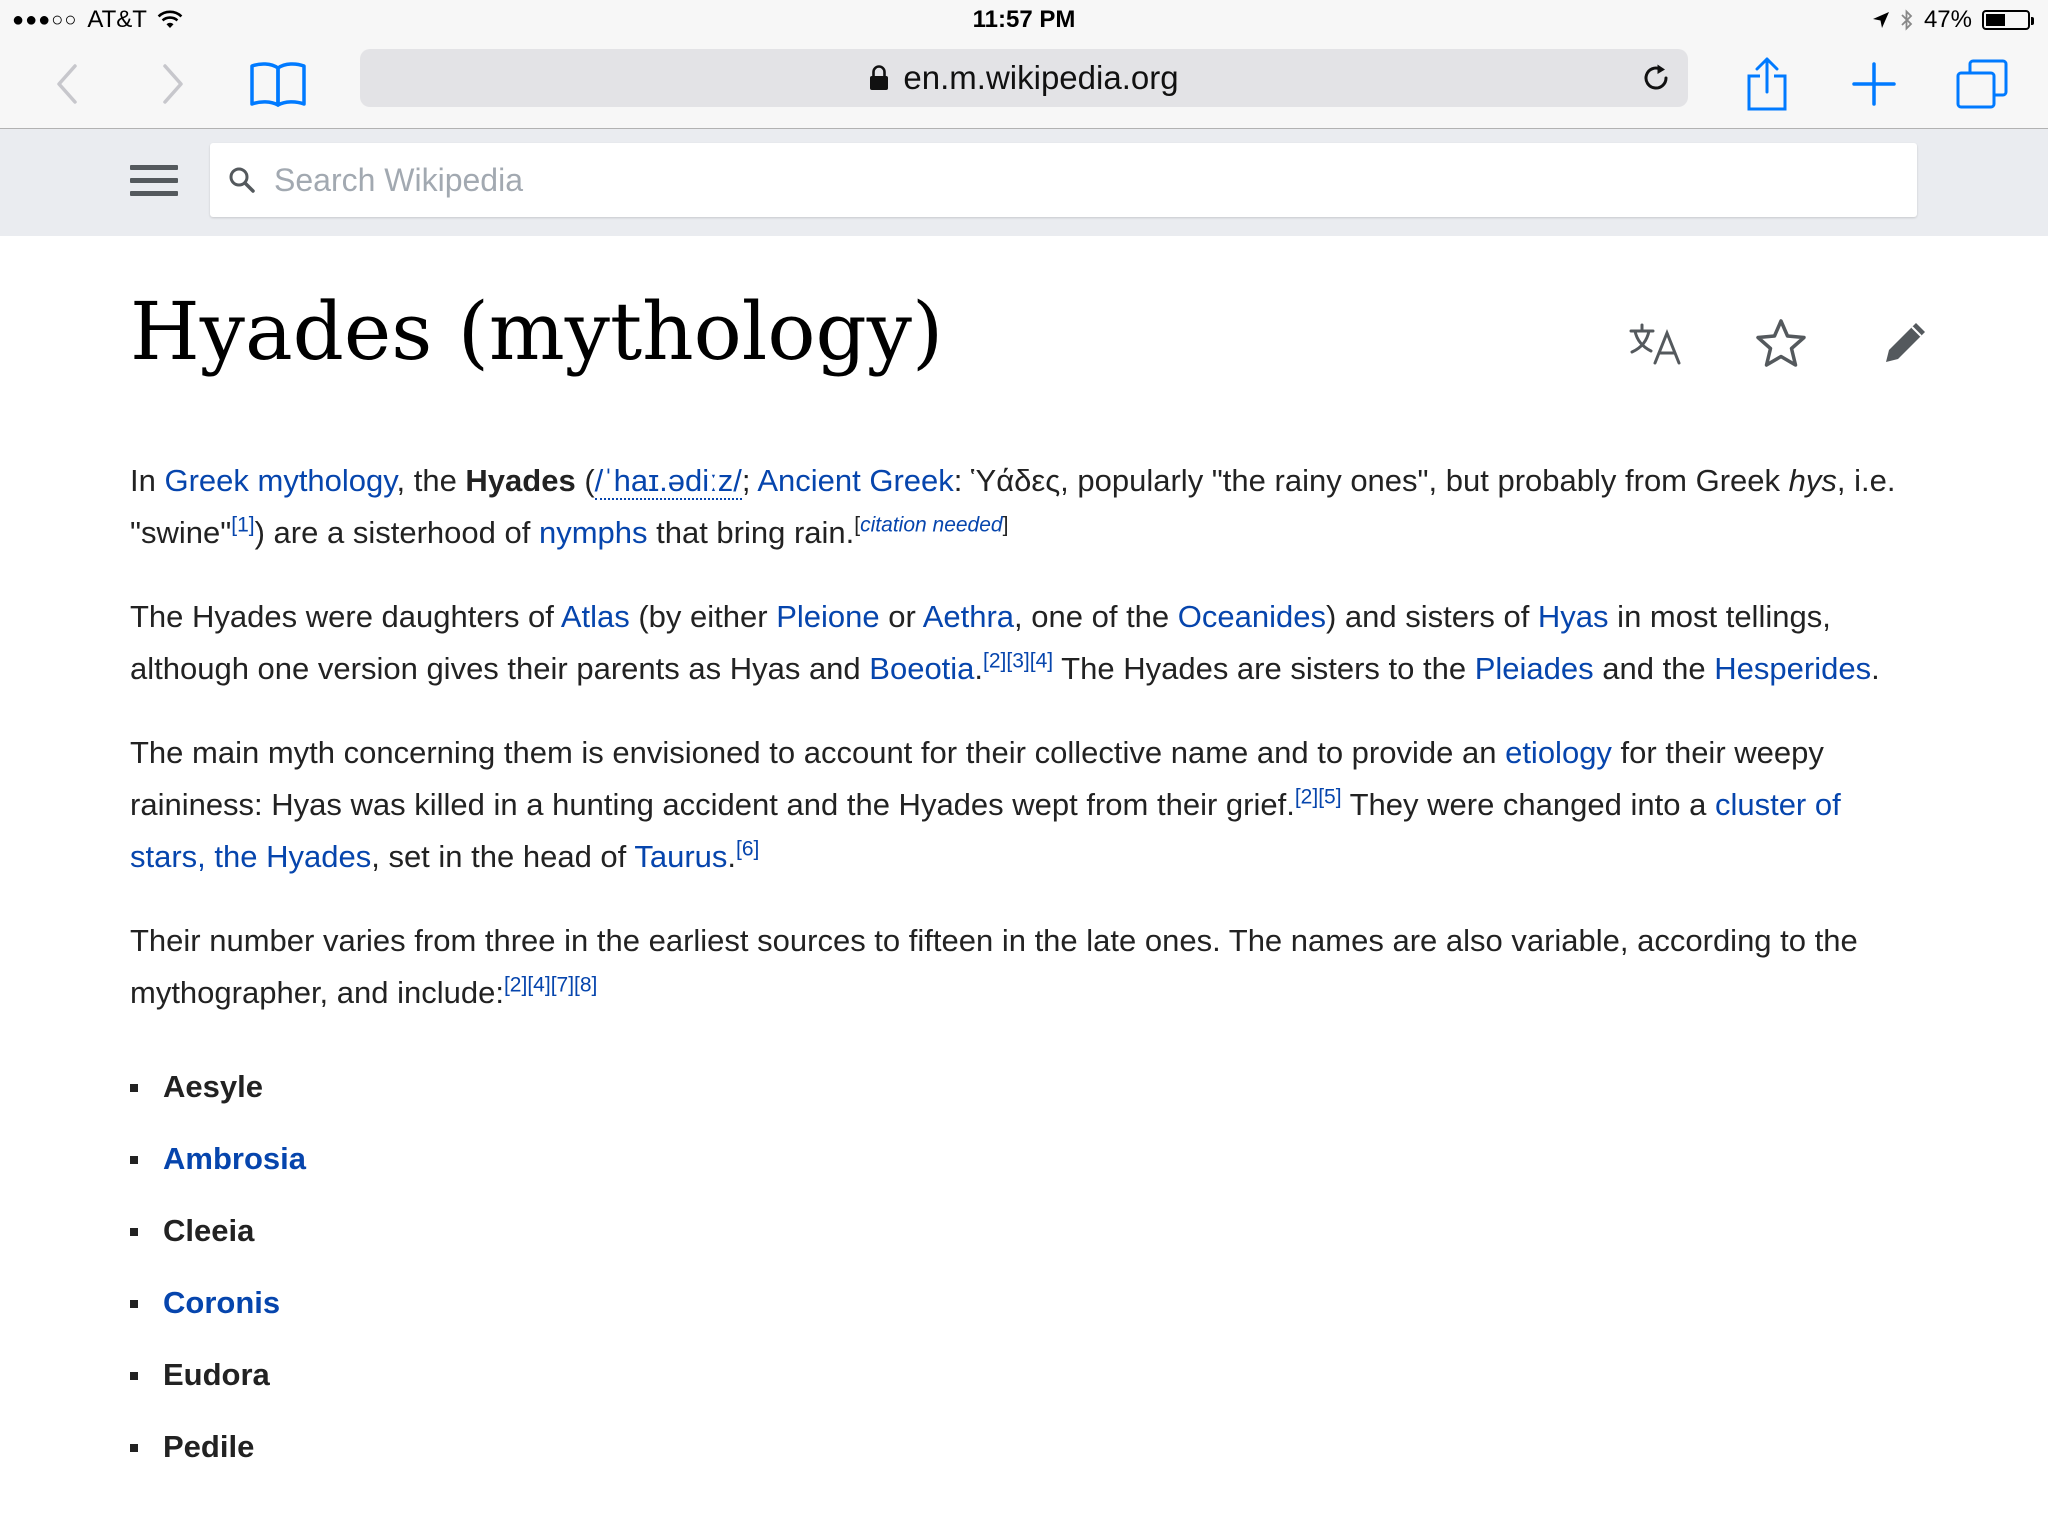 This screenshot has width=2048, height=1536. Describe the element at coordinates (1025, 1303) in the screenshot. I see `list-item: Coronis` at that location.